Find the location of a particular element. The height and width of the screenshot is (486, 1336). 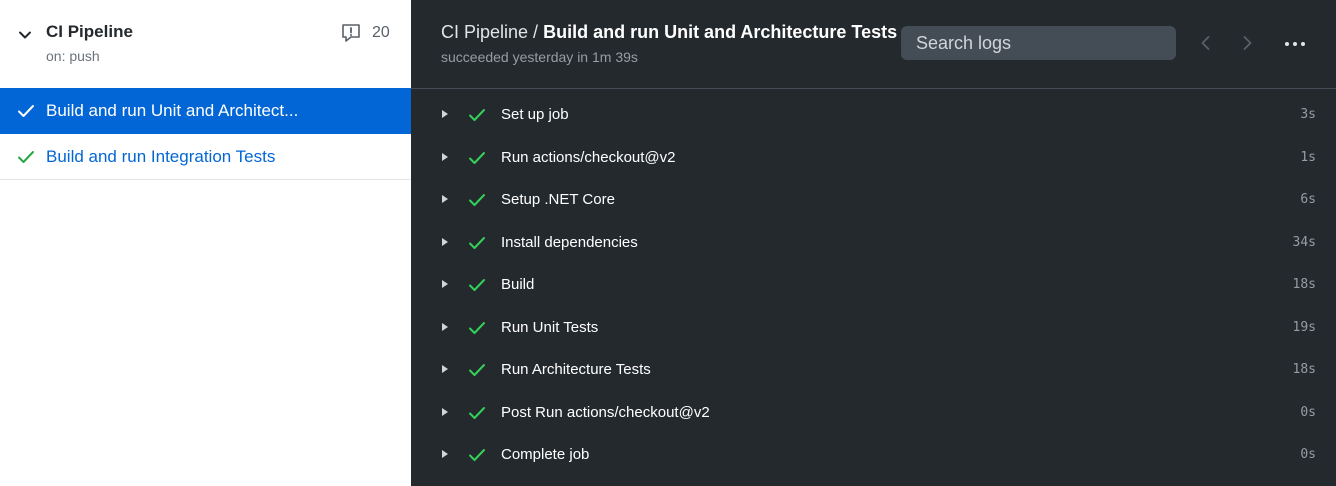

step-row: Run Unit Tests 19s is located at coordinates (873, 328).